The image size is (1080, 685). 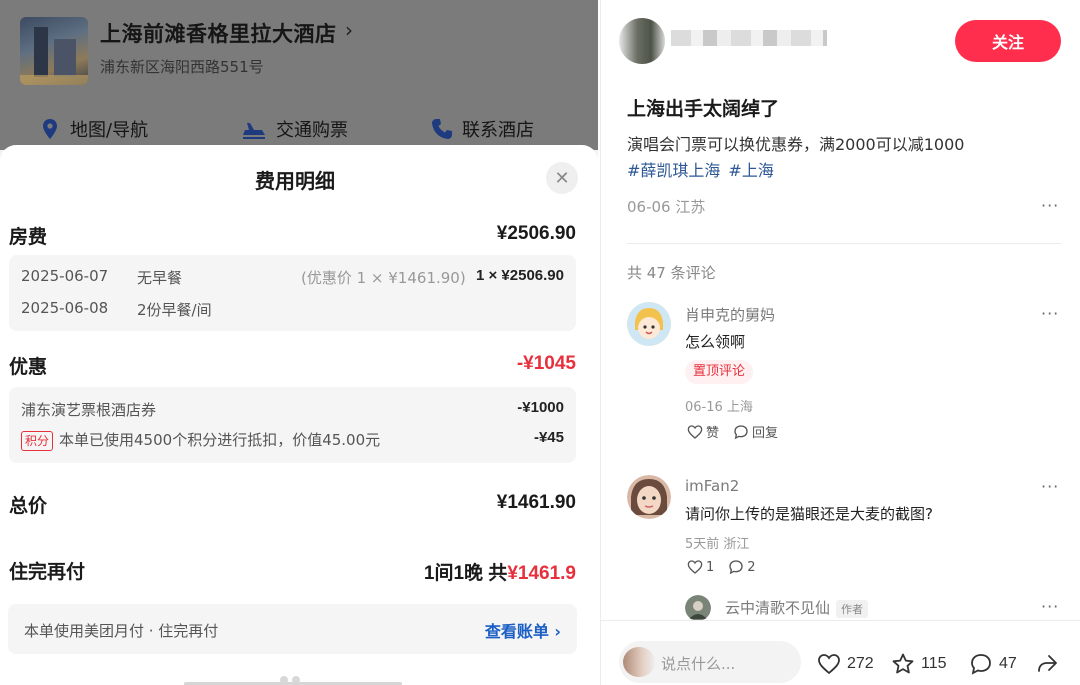 I want to click on room-date-1: 2025-06-07, so click(x=65, y=276).